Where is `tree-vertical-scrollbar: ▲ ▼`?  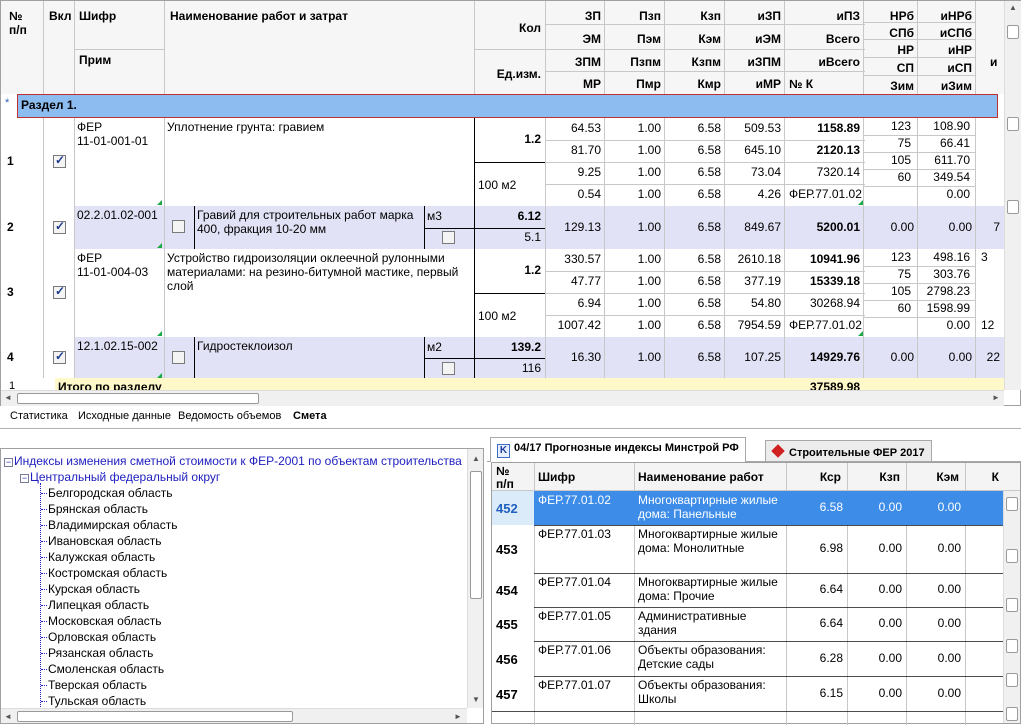 tree-vertical-scrollbar: ▲ ▼ is located at coordinates (475, 578).